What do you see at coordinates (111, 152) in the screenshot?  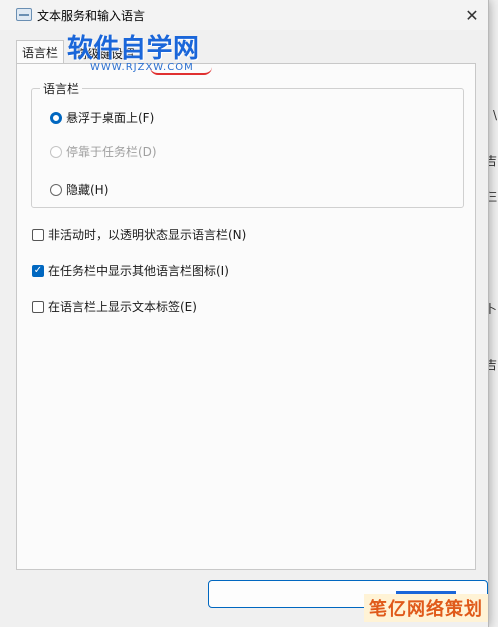 I see `radio-label: 停靠于任务栏(D)` at bounding box center [111, 152].